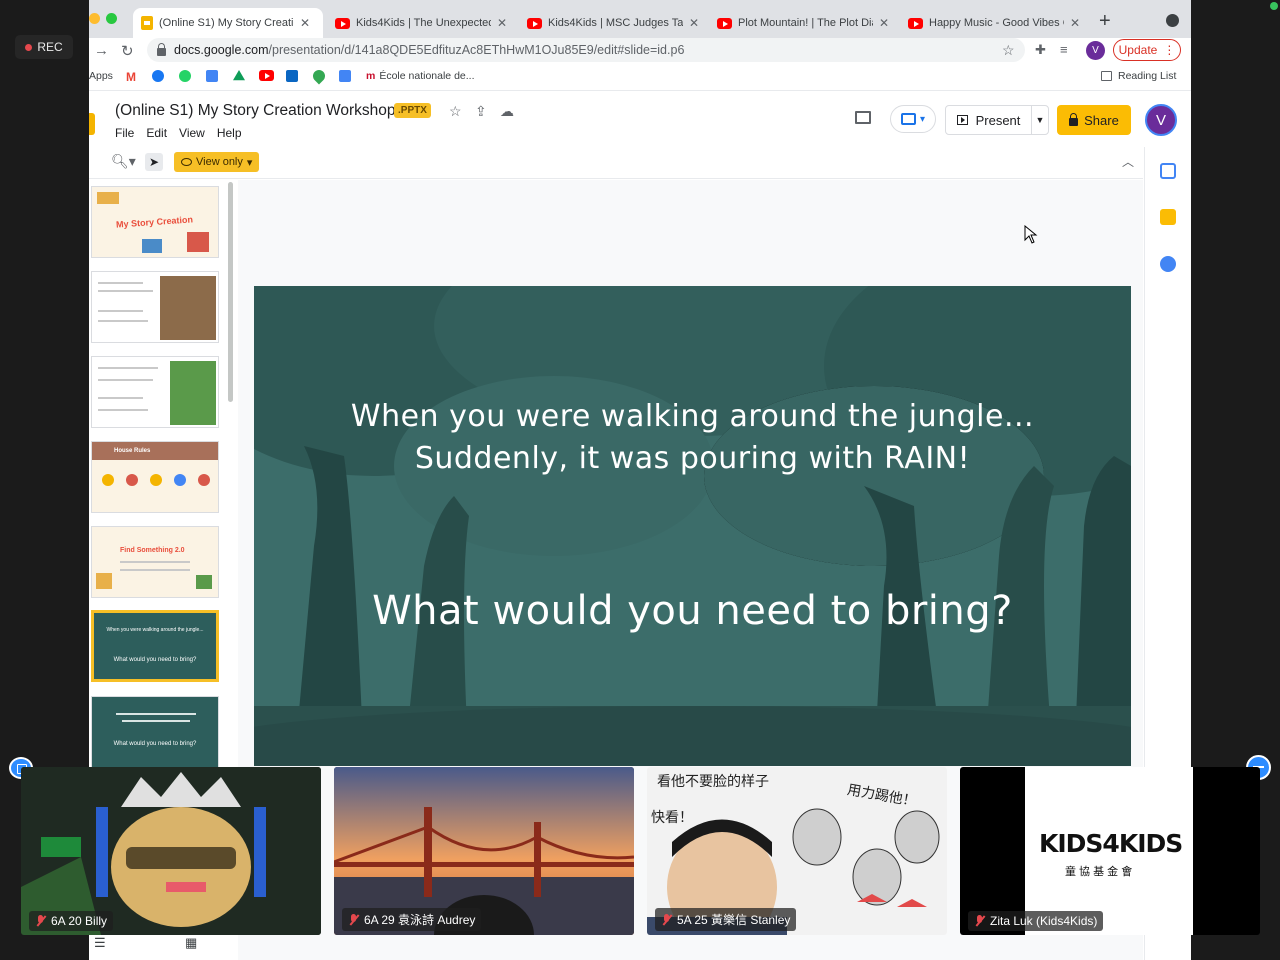  I want to click on tab-search-icon, so click(1172, 20).